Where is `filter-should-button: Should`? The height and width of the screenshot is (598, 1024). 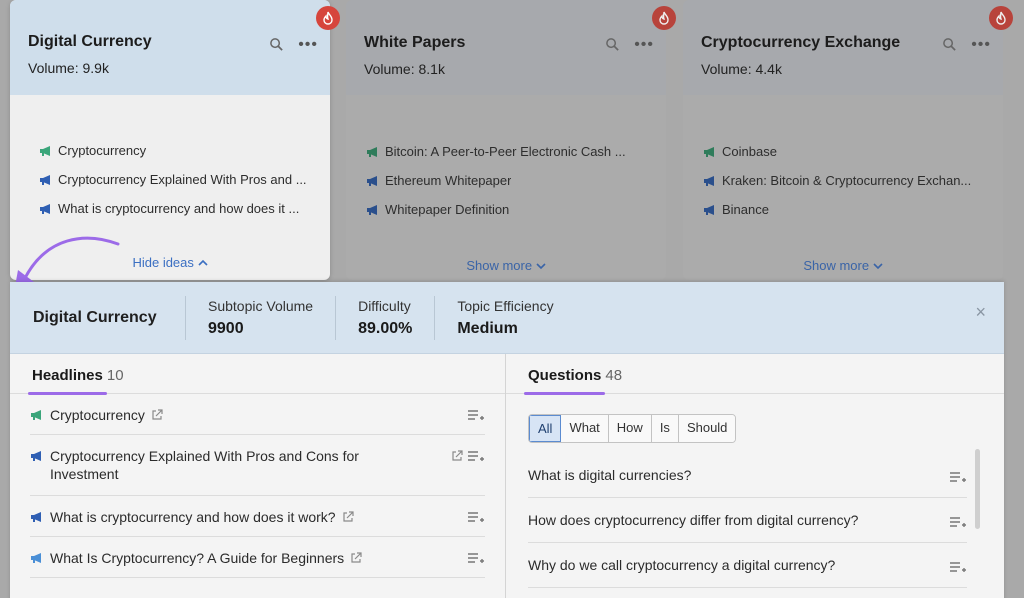
filter-should-button: Should is located at coordinates (707, 428).